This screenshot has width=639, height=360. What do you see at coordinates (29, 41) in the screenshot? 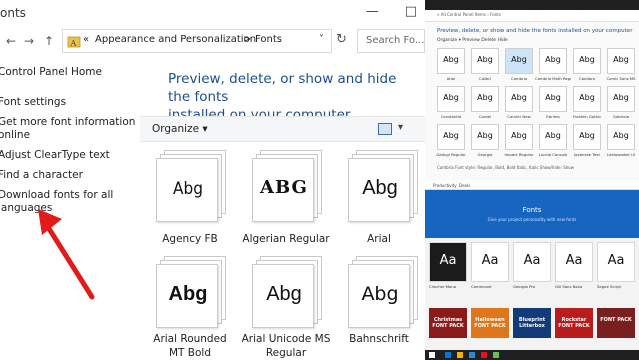
I see `forward-arrow-icon: →` at bounding box center [29, 41].